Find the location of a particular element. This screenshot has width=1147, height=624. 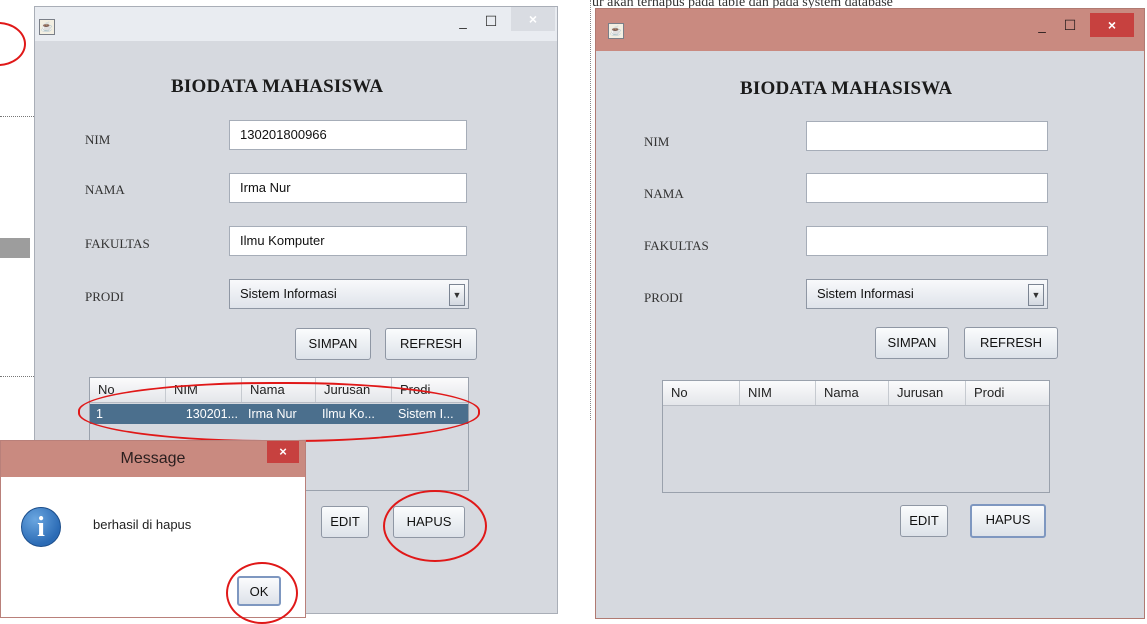

annotation-circle-ok is located at coordinates (262, 593).